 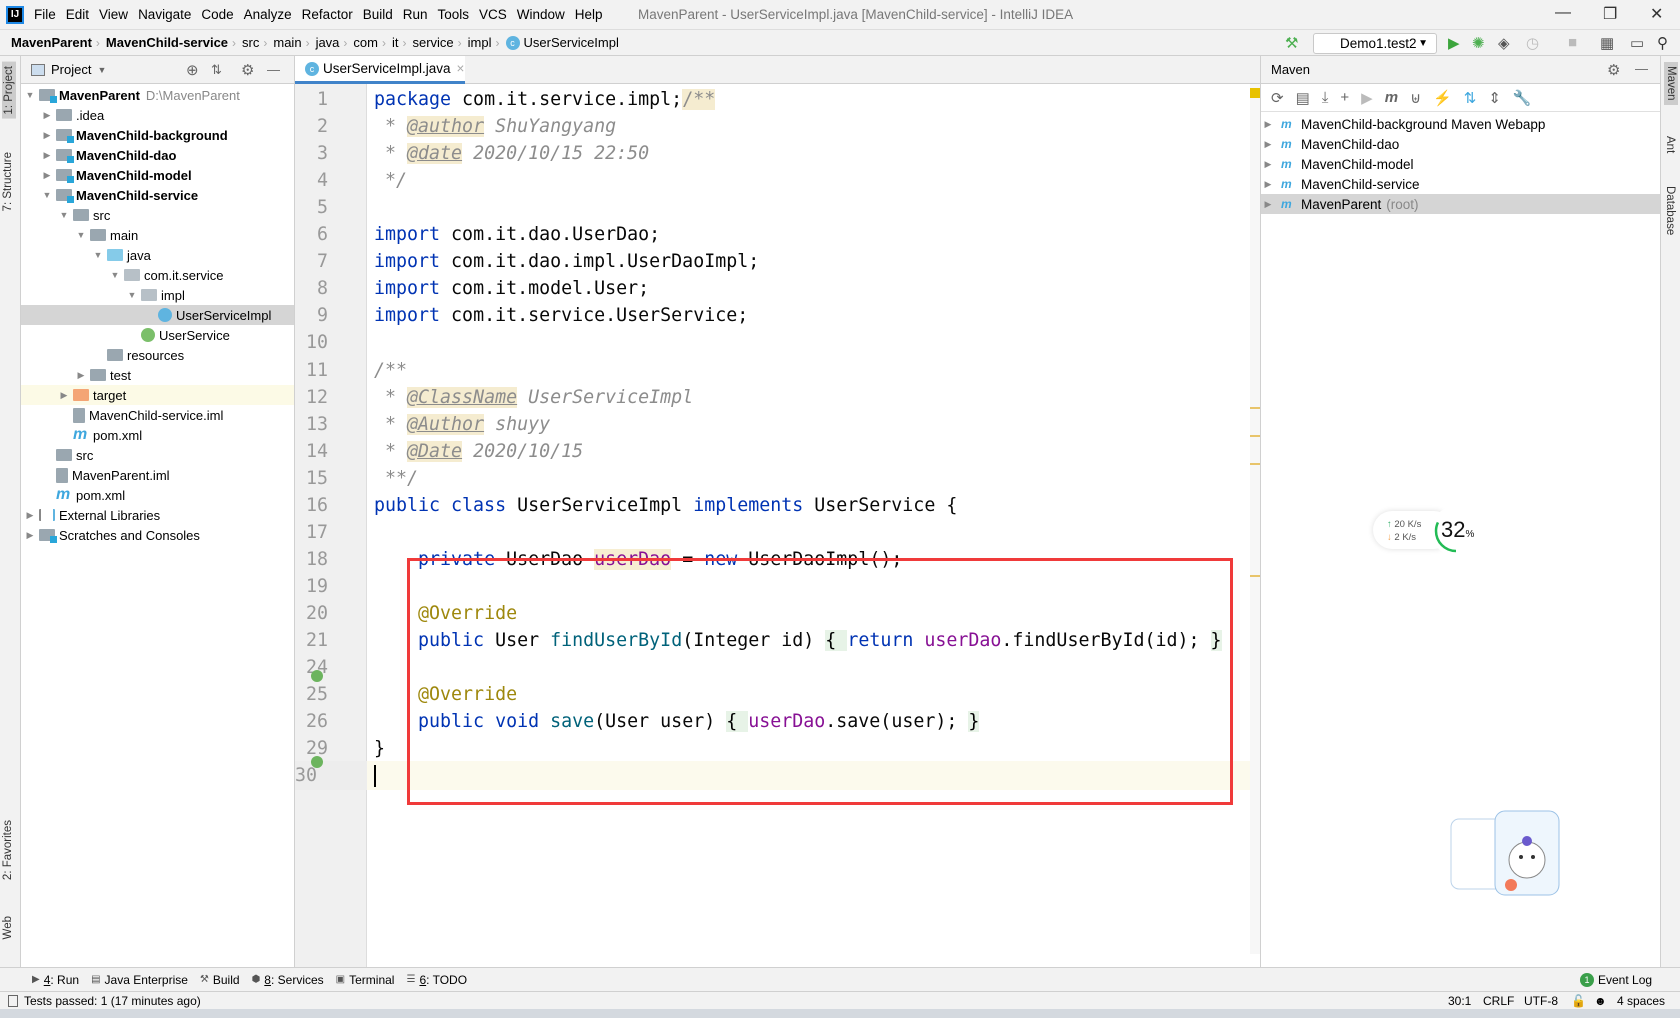 What do you see at coordinates (1459, 1001) in the screenshot?
I see `caret-position: 30:1` at bounding box center [1459, 1001].